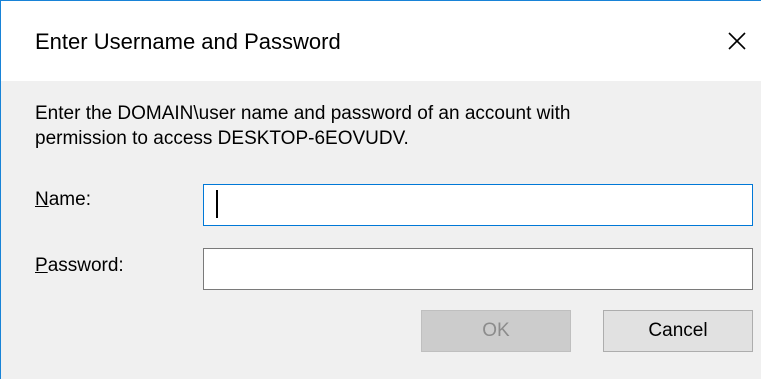 This screenshot has width=761, height=379. What do you see at coordinates (41, 265) in the screenshot?
I see `password-label-accelerator: P` at bounding box center [41, 265].